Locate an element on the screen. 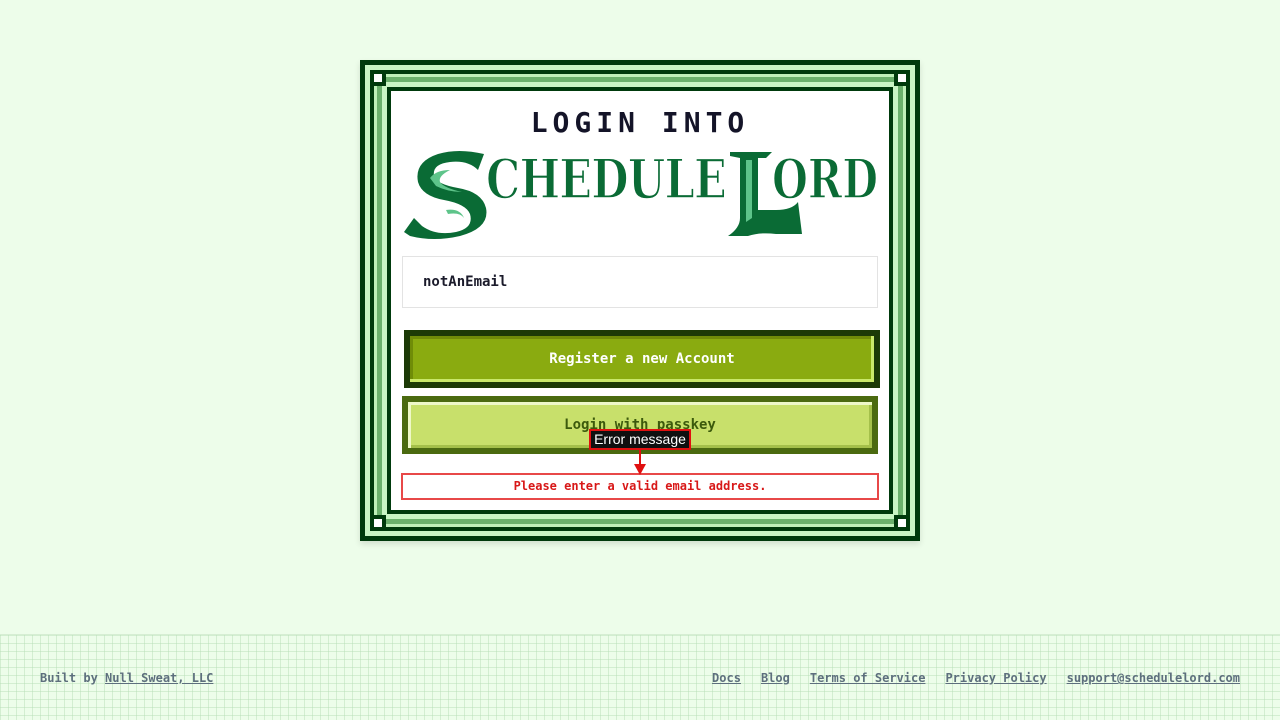 This screenshot has height=720, width=1280. frame-corner-bottom-left is located at coordinates (378, 523).